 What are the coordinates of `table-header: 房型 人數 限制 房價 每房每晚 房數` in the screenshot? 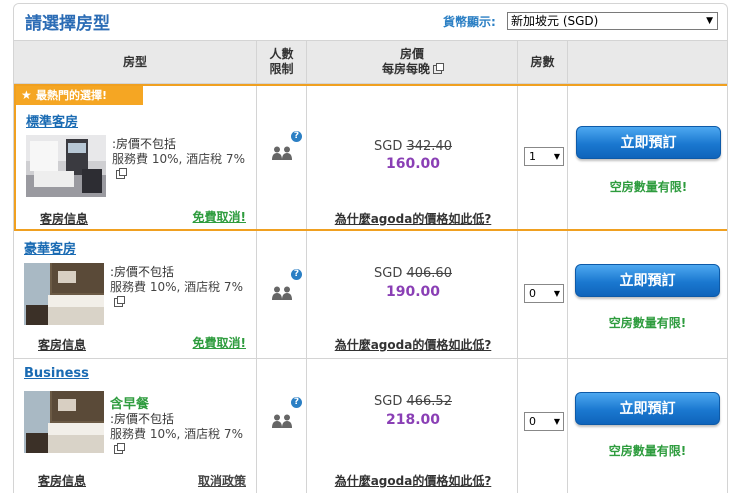 It's located at (370, 62).